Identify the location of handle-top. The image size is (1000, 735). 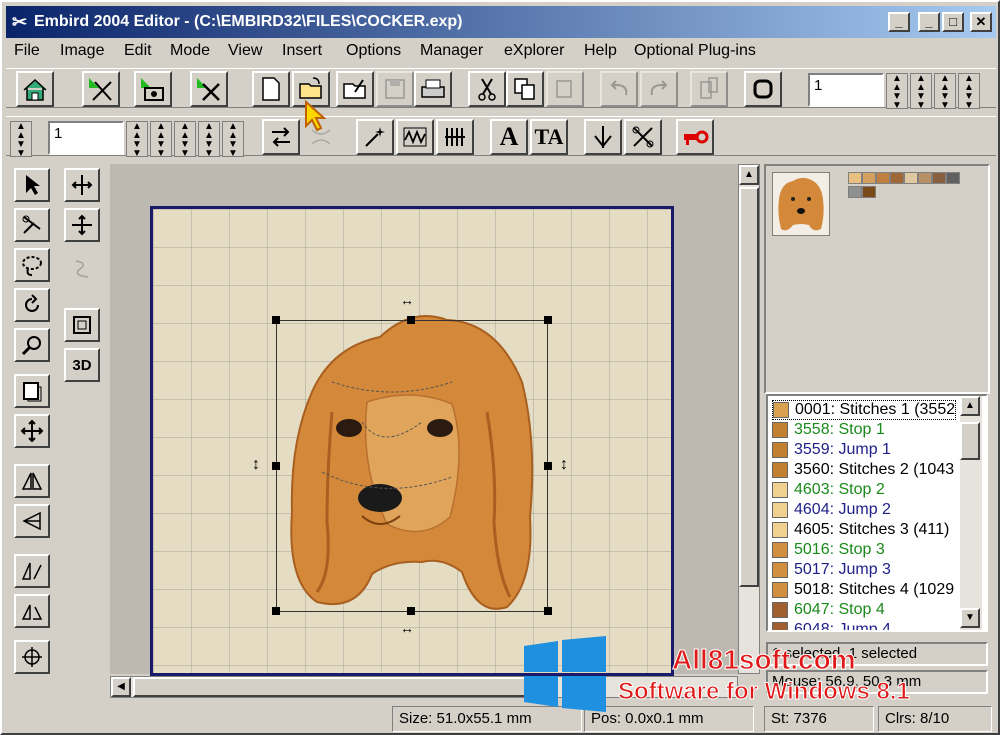
(411, 320).